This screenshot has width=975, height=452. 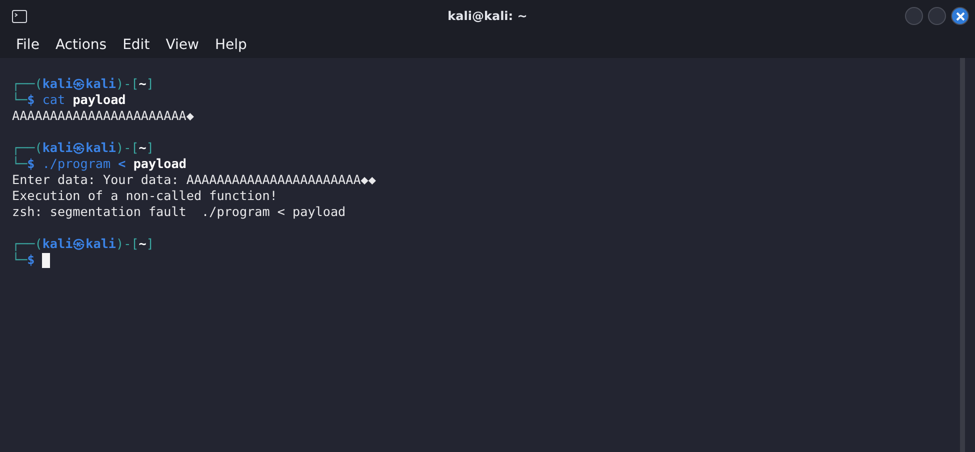 I want to click on terminal-line: Execution of a non-called function!, so click(x=145, y=196).